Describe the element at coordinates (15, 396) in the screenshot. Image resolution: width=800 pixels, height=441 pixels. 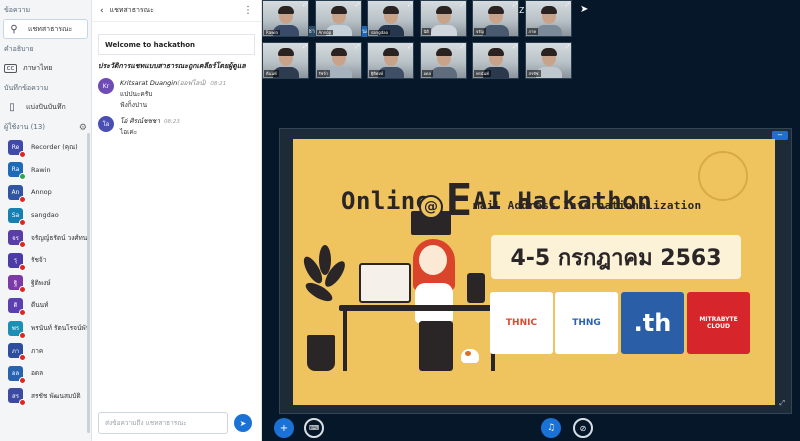
I see `avatar-initials: สร` at that location.